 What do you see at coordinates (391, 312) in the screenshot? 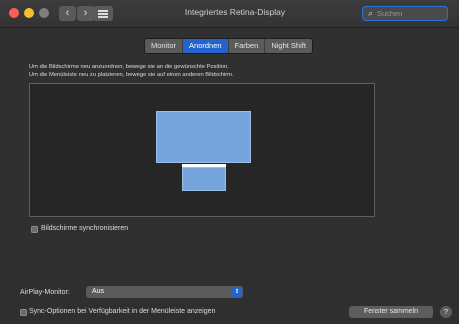
I see `gather-windows-button: Fenster sammeln` at bounding box center [391, 312].